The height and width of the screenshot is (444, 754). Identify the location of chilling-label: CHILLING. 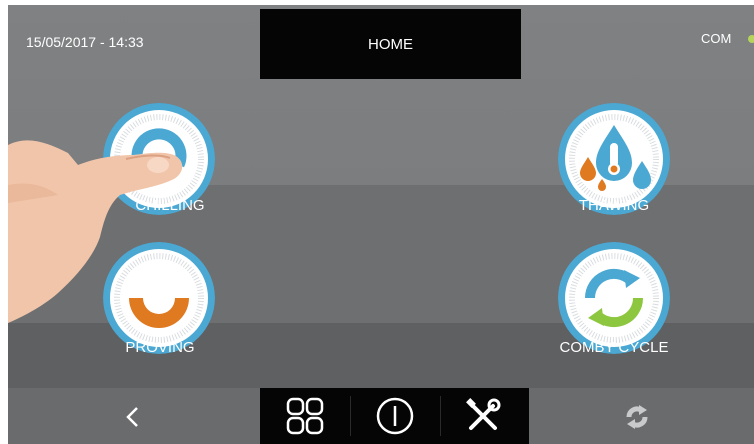
(170, 205).